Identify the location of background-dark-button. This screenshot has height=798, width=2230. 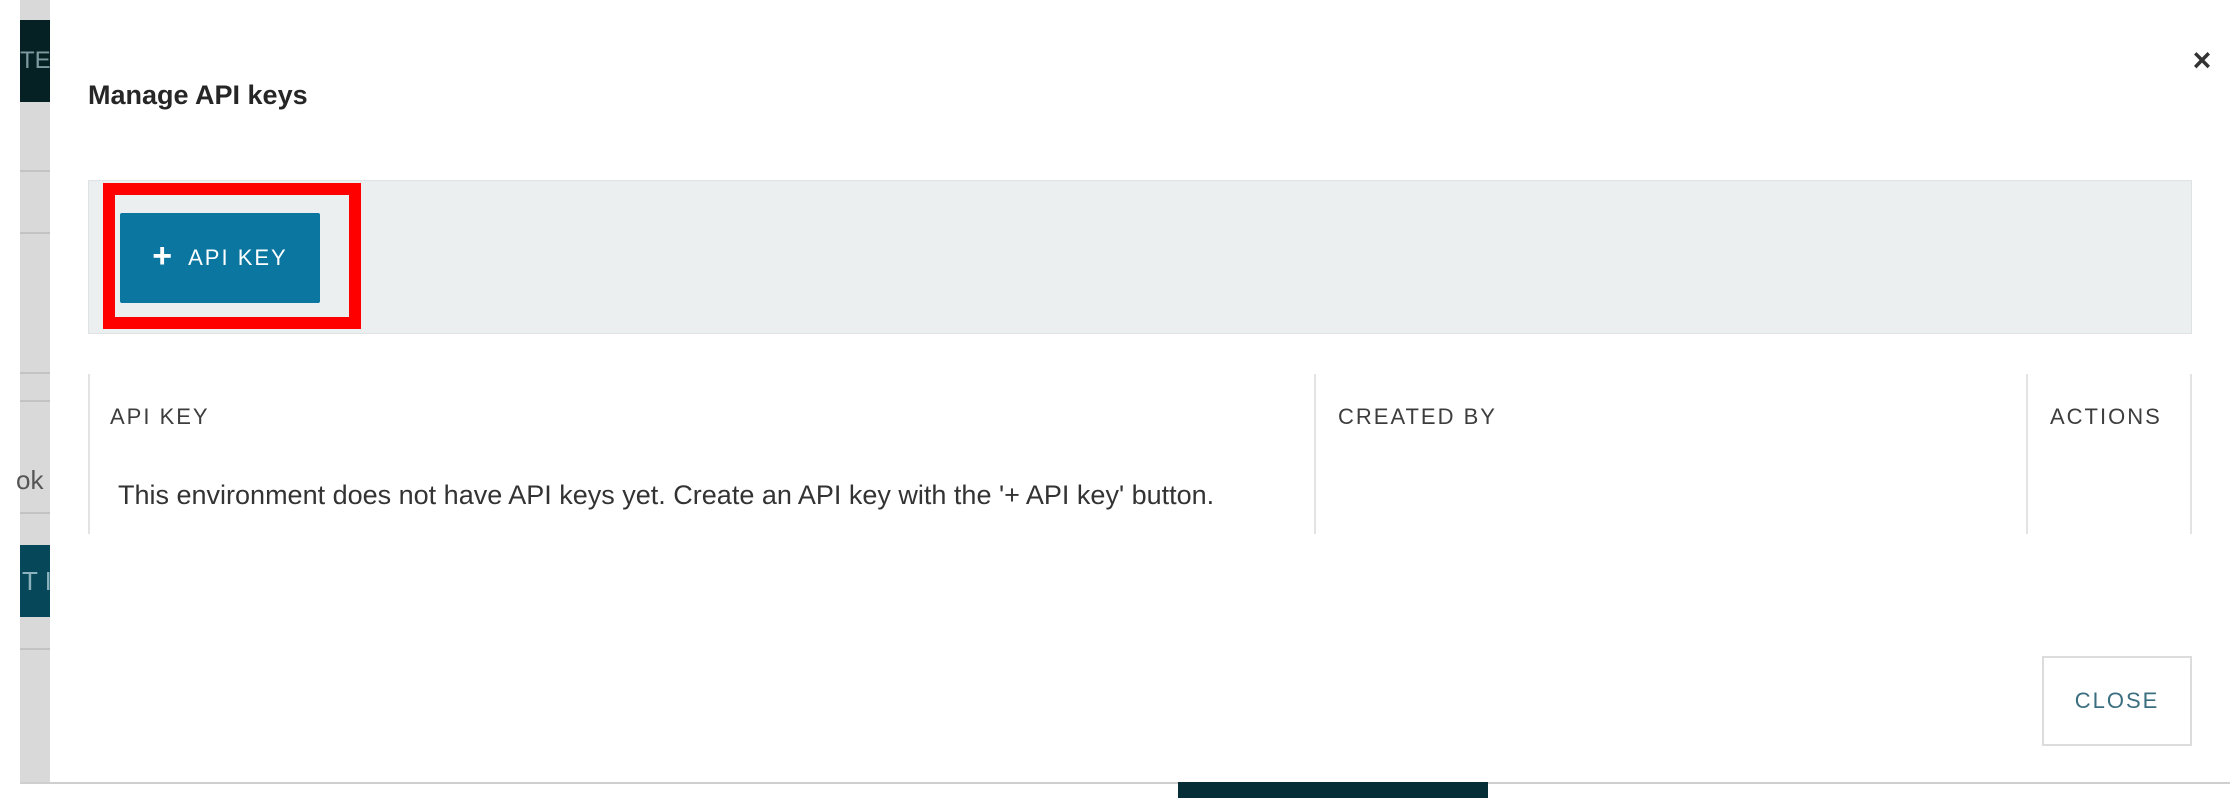
(1333, 790).